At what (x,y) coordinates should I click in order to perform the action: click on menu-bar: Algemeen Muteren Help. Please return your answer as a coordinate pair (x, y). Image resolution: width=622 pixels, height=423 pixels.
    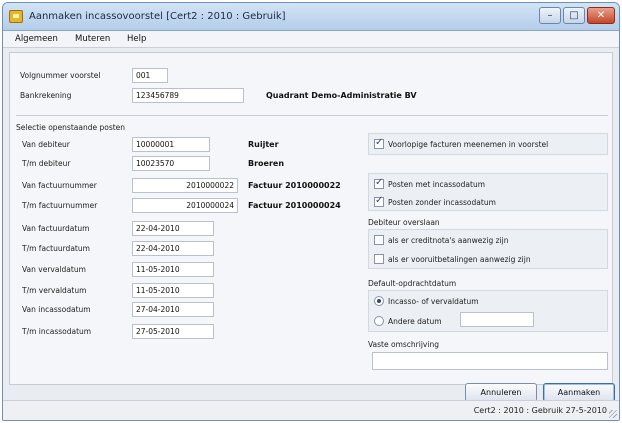
    Looking at the image, I should click on (311, 39).